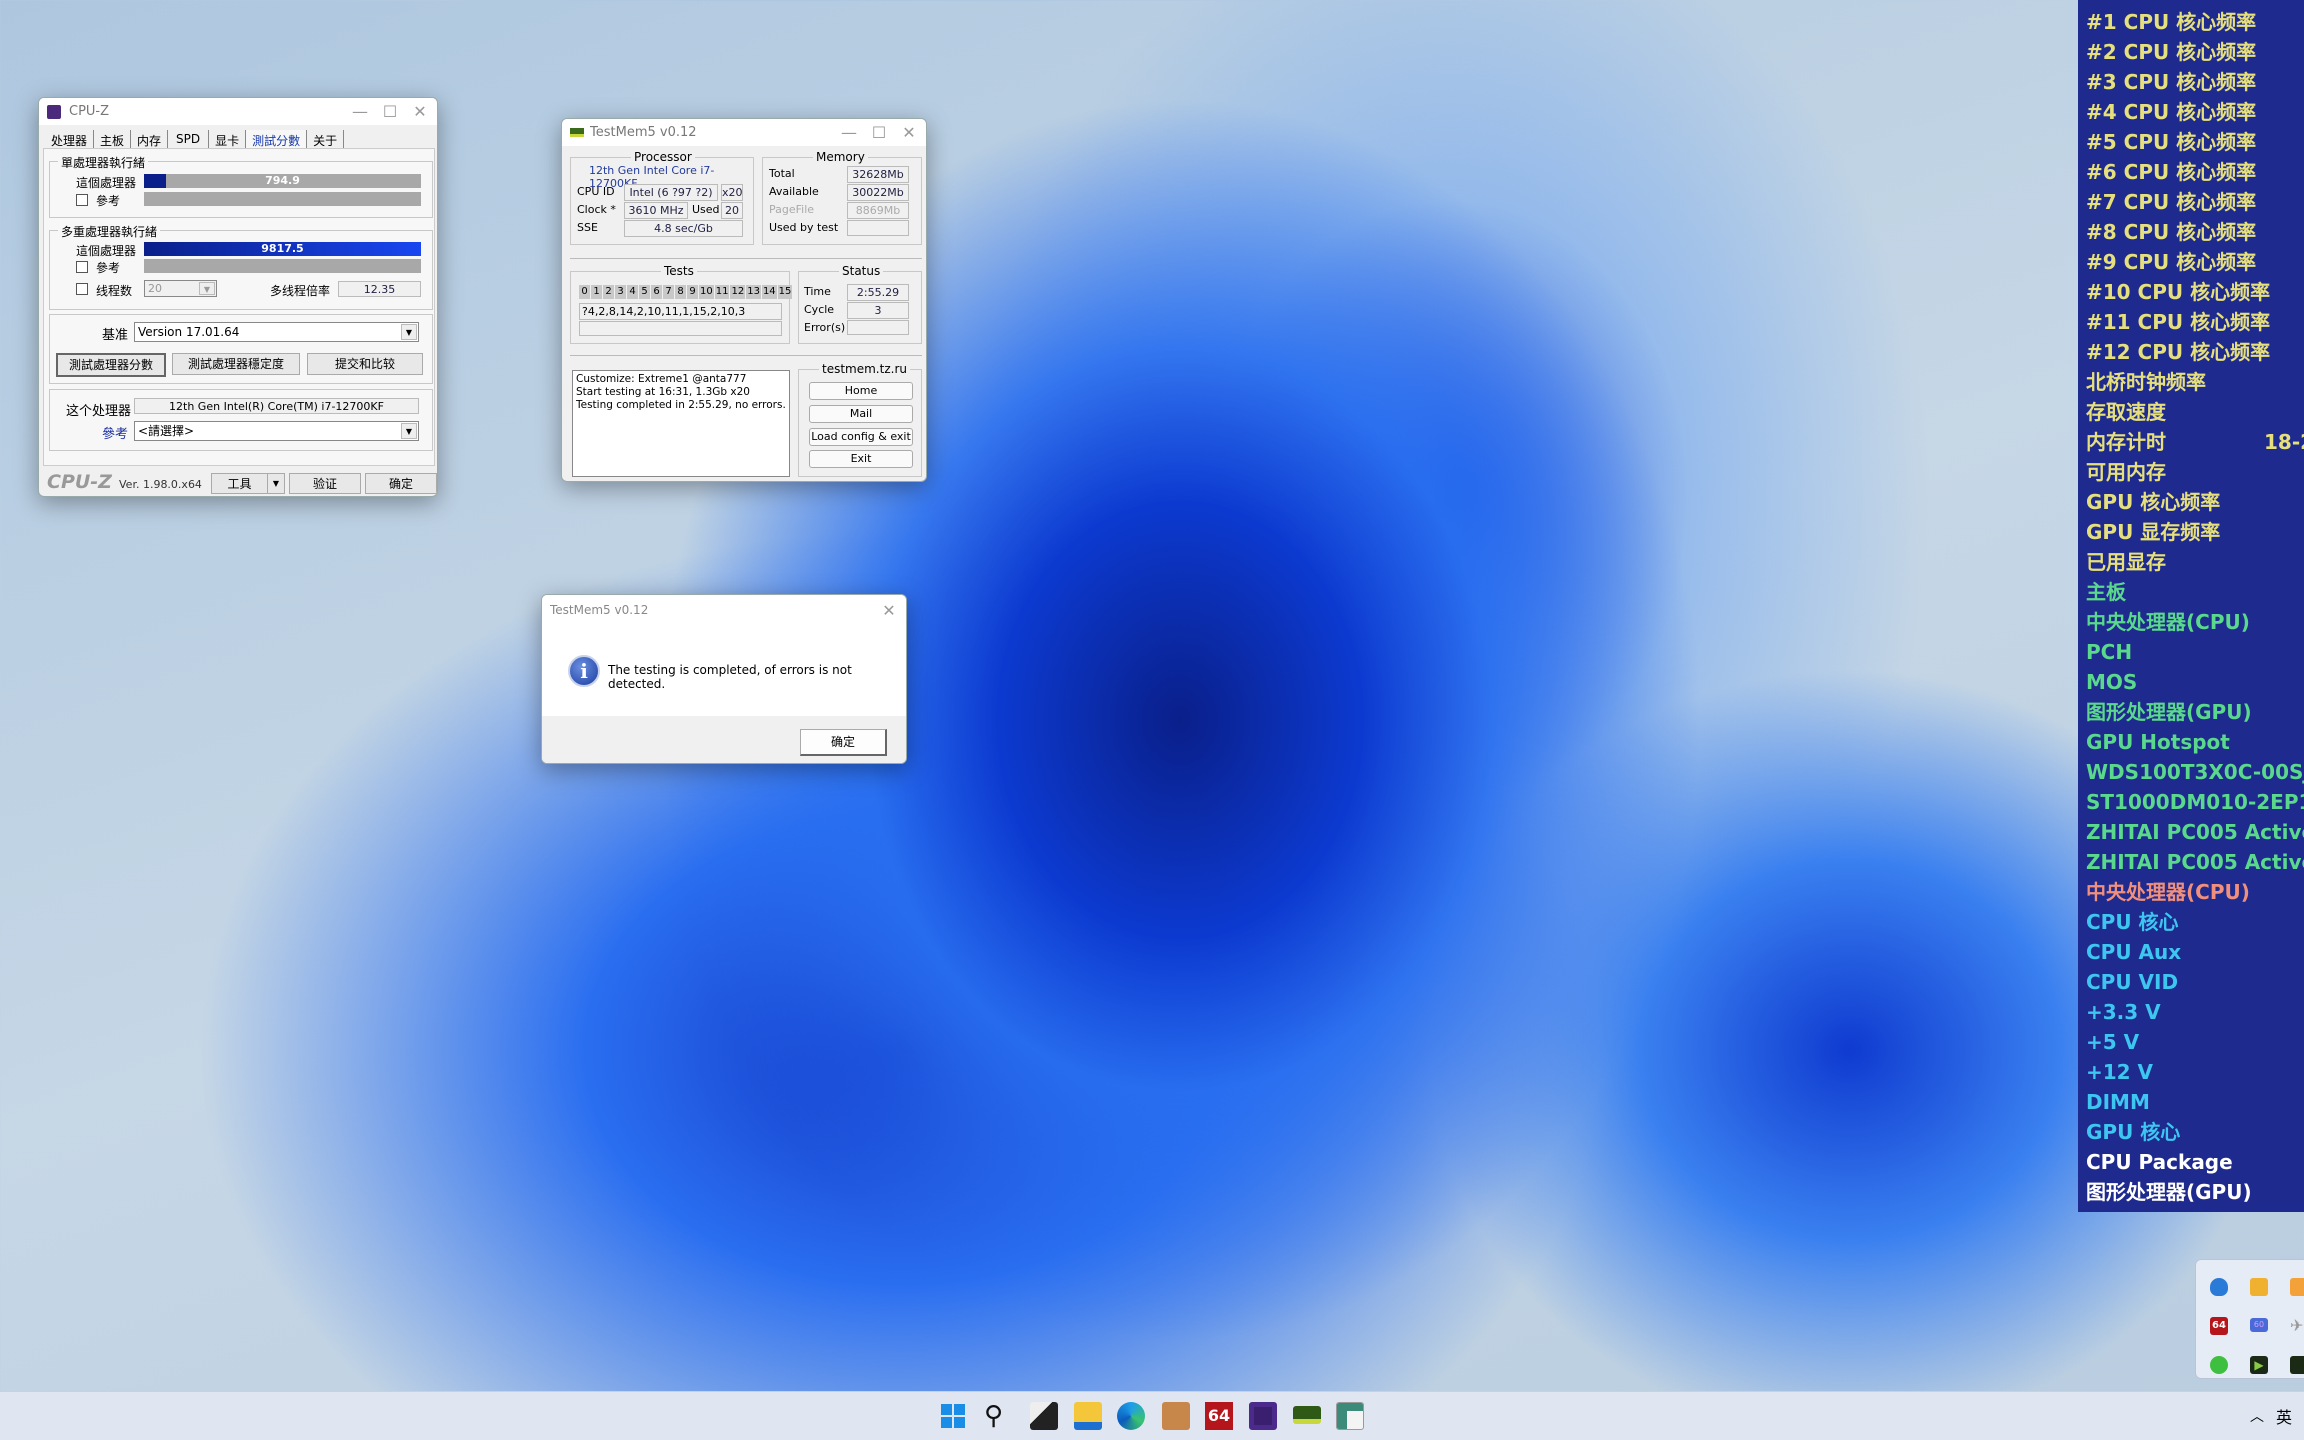 This screenshot has height=1440, width=2304. I want to click on load-config-exit-button: Load config & exit, so click(861, 437).